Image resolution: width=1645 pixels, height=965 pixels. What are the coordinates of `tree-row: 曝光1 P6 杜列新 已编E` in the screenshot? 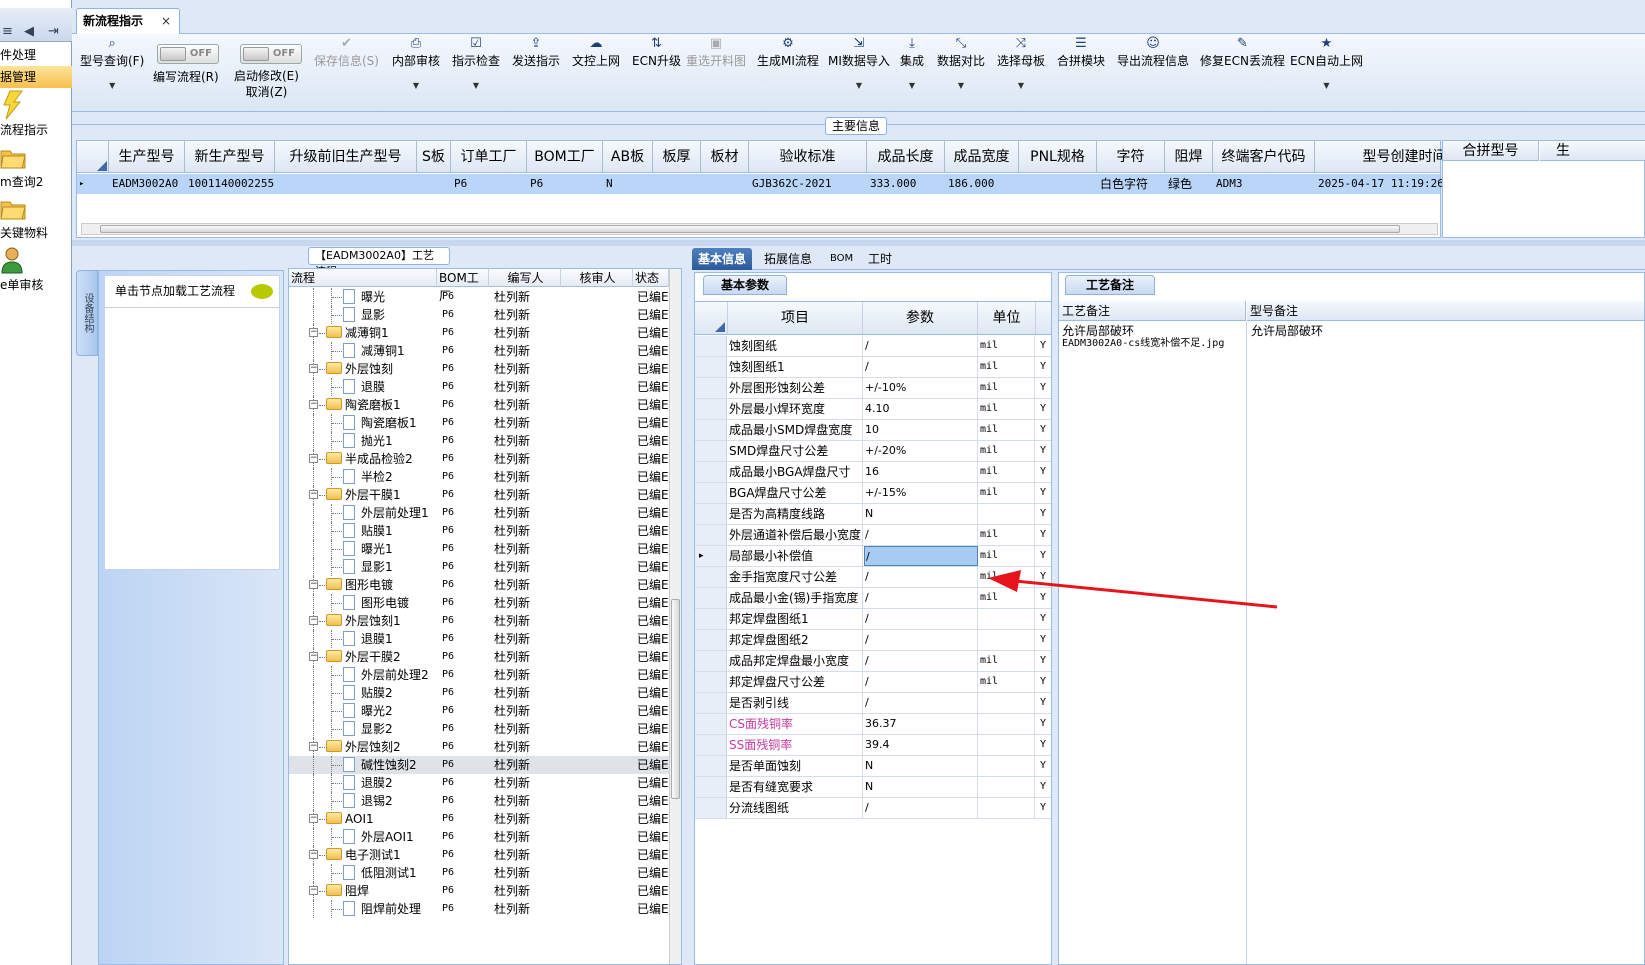 It's located at (479, 549).